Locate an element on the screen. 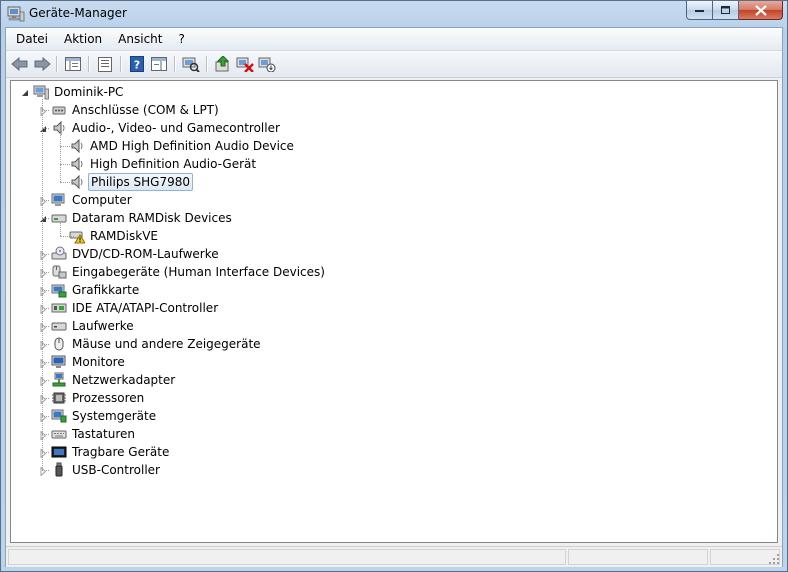 This screenshot has height=572, width=788. close-icon is located at coordinates (760, 10).